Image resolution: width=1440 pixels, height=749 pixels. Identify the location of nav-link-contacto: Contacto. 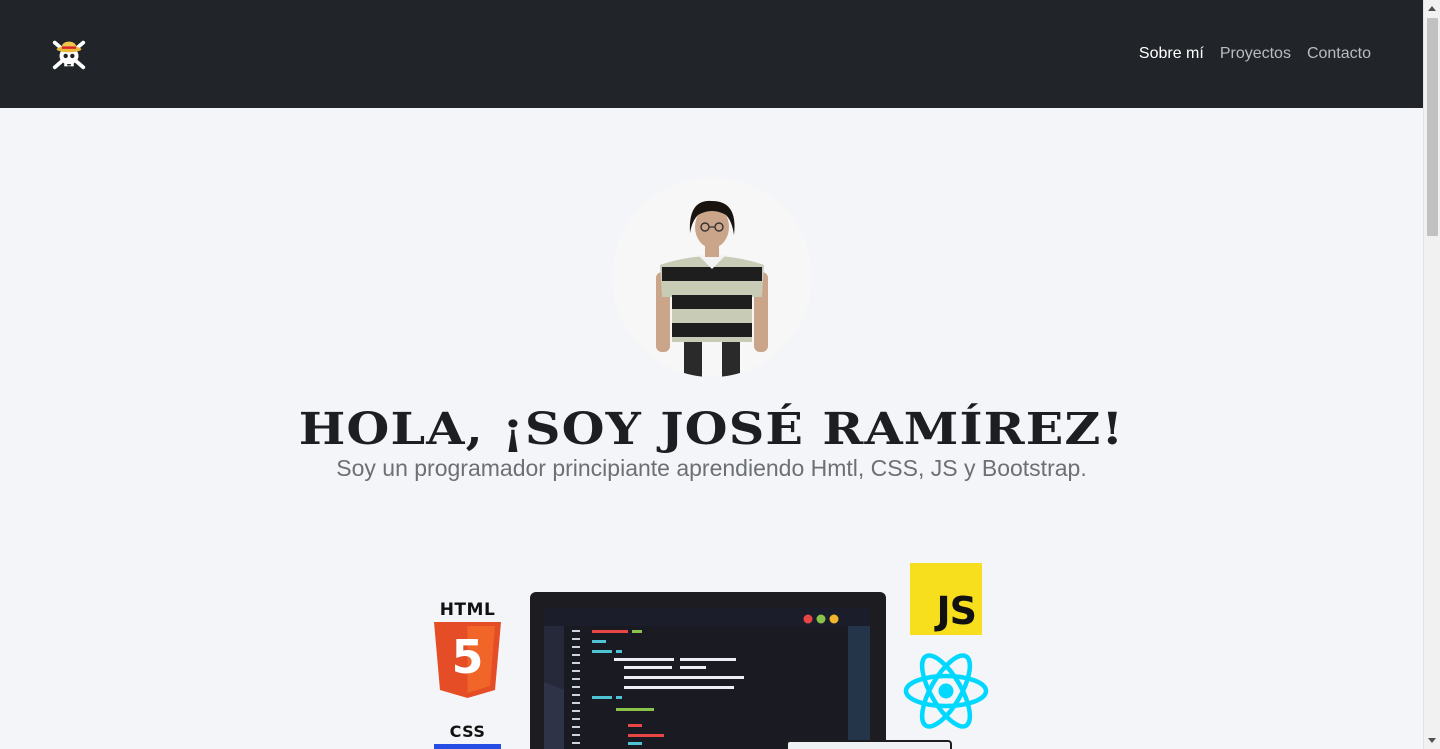
(1339, 54).